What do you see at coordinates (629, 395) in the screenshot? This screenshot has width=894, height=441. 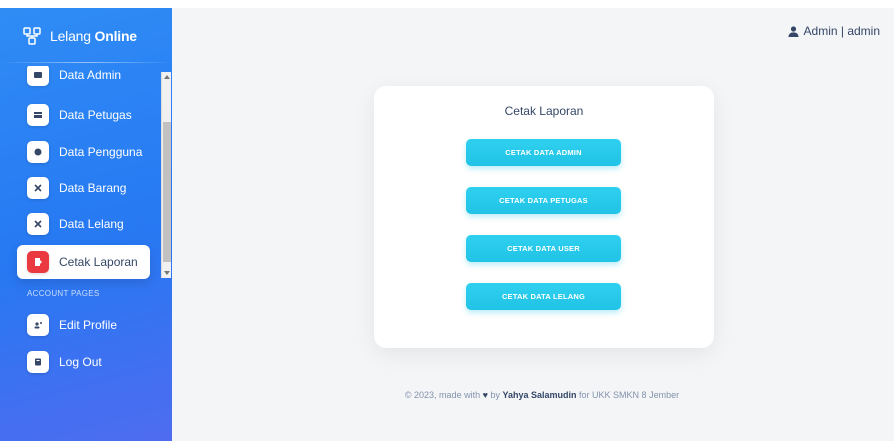 I see `footer-suffix: for UKK SMKN 8 Jember` at bounding box center [629, 395].